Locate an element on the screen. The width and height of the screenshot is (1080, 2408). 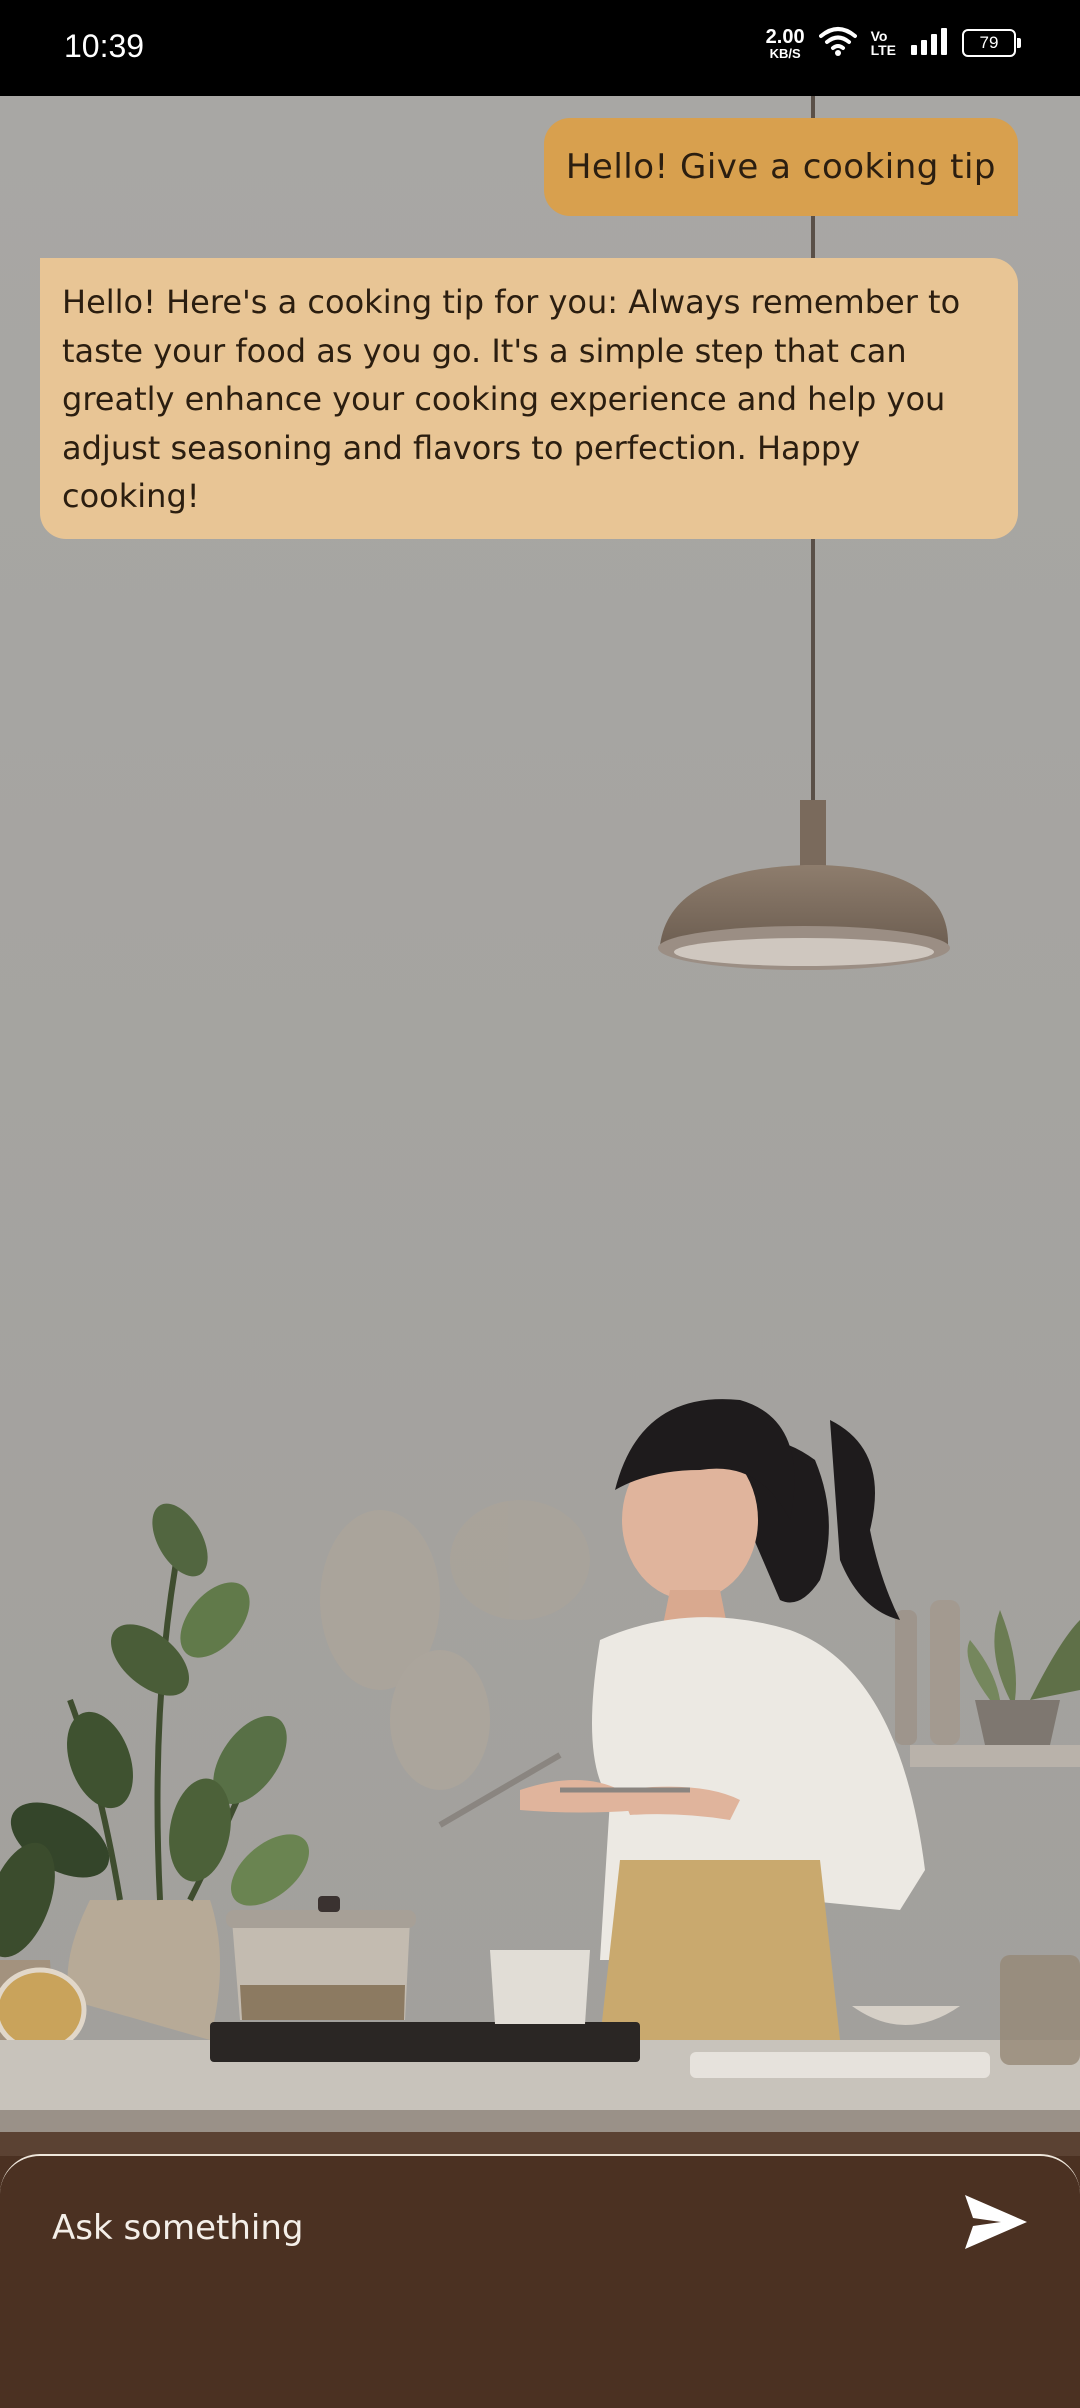
status-icons: 2.00 KB/S Vo LTE 79 is located at coordinates (893, 43).